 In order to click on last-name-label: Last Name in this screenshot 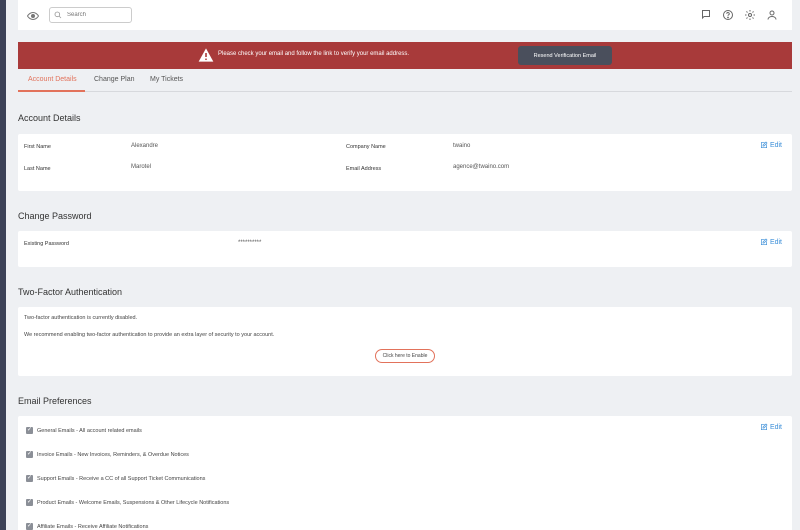, I will do `click(37, 169)`.